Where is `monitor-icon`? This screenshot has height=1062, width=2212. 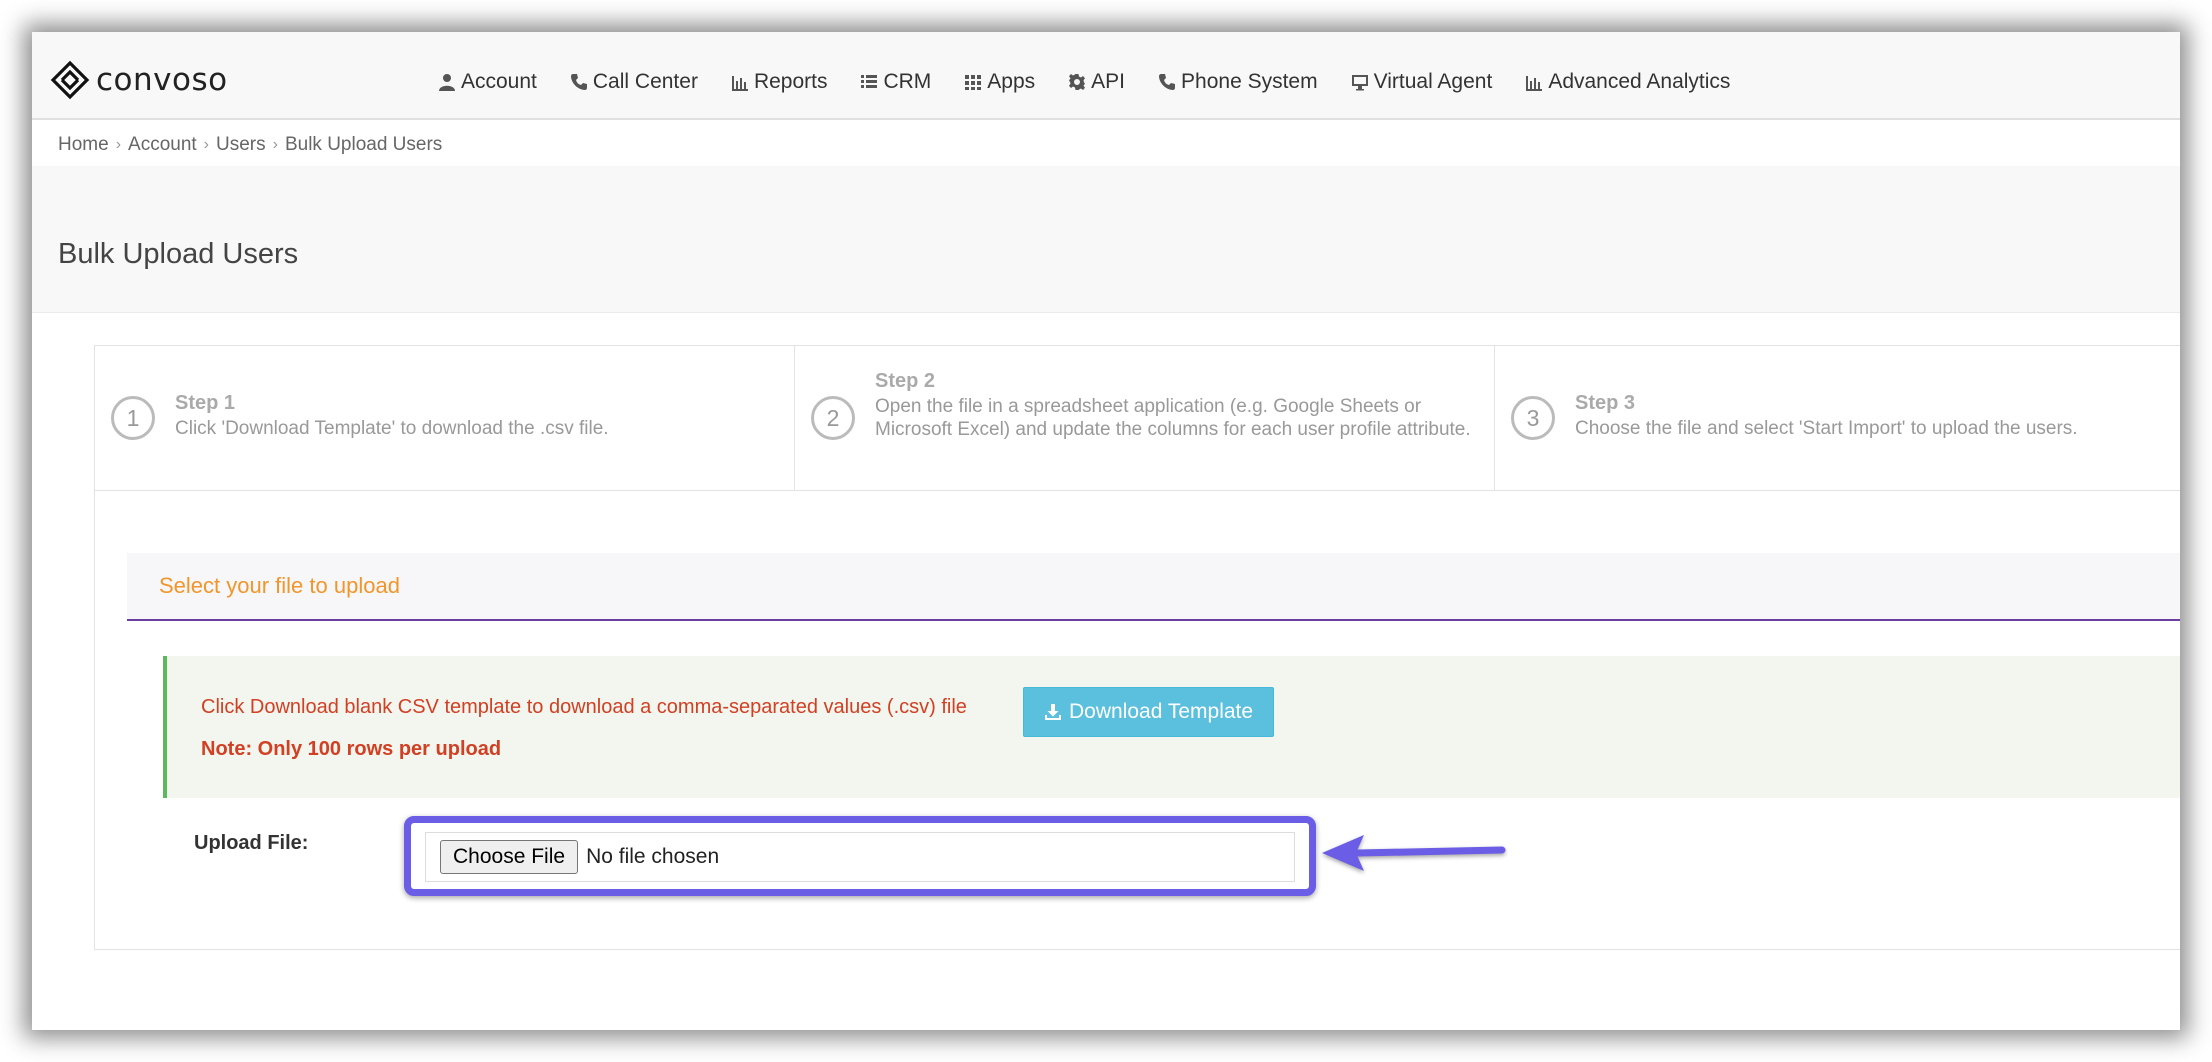
monitor-icon is located at coordinates (1359, 83).